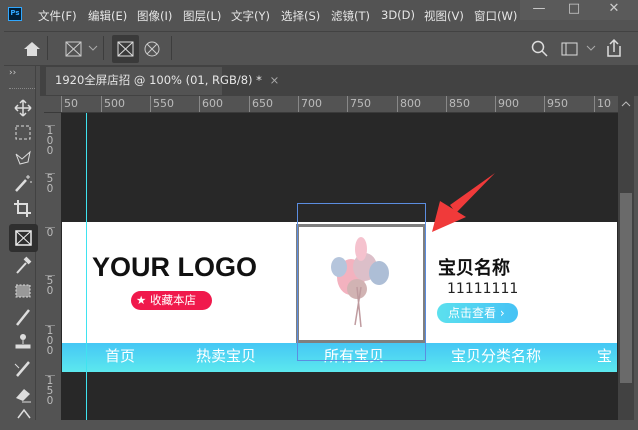 The height and width of the screenshot is (430, 638). Describe the element at coordinates (458, 104) in the screenshot. I see `ruler-label: 850` at that location.